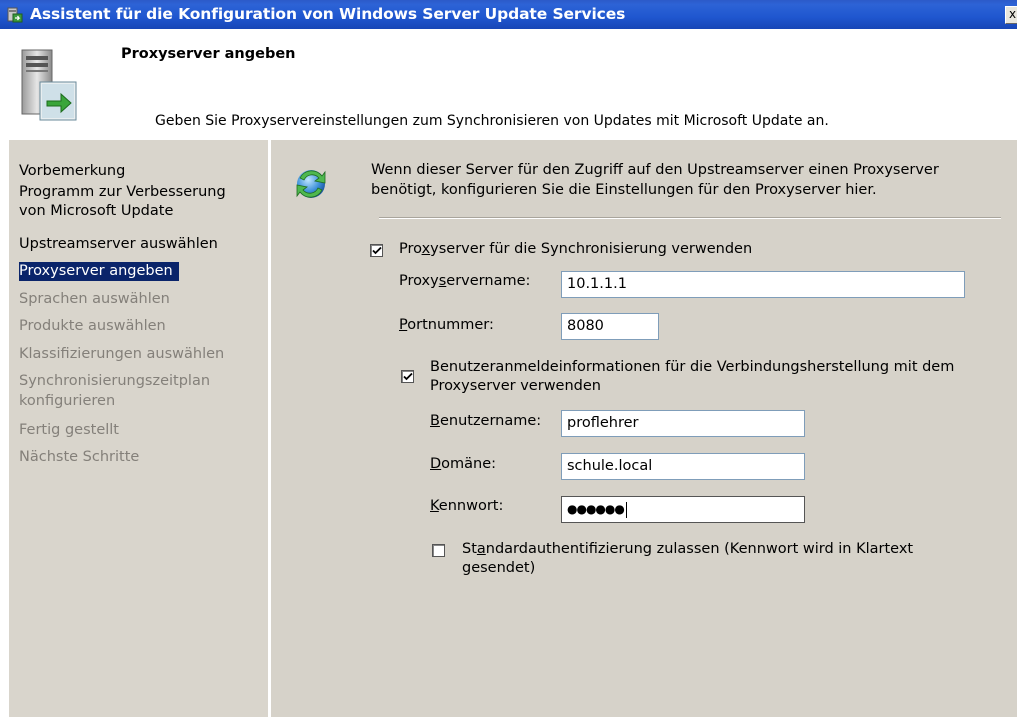 The image size is (1017, 717). What do you see at coordinates (465, 281) in the screenshot?
I see `proxy-name-label: Proxyservername:` at bounding box center [465, 281].